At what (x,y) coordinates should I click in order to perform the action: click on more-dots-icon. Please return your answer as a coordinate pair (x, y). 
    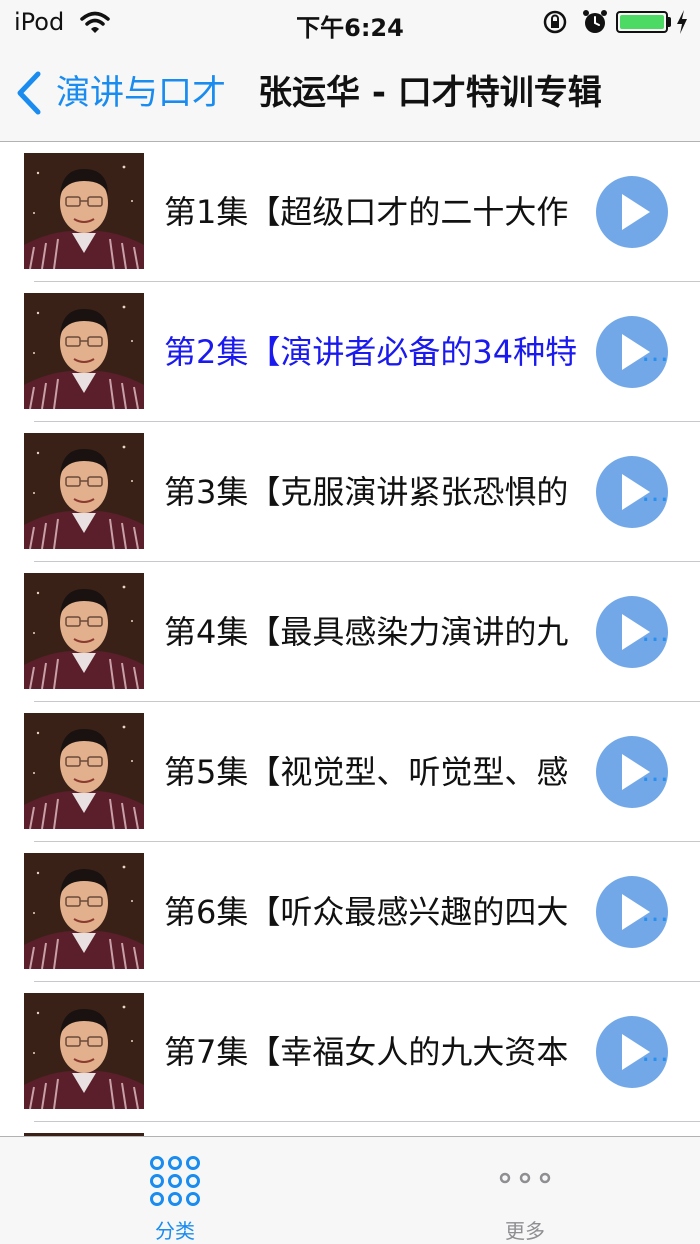
    Looking at the image, I should click on (525, 1178).